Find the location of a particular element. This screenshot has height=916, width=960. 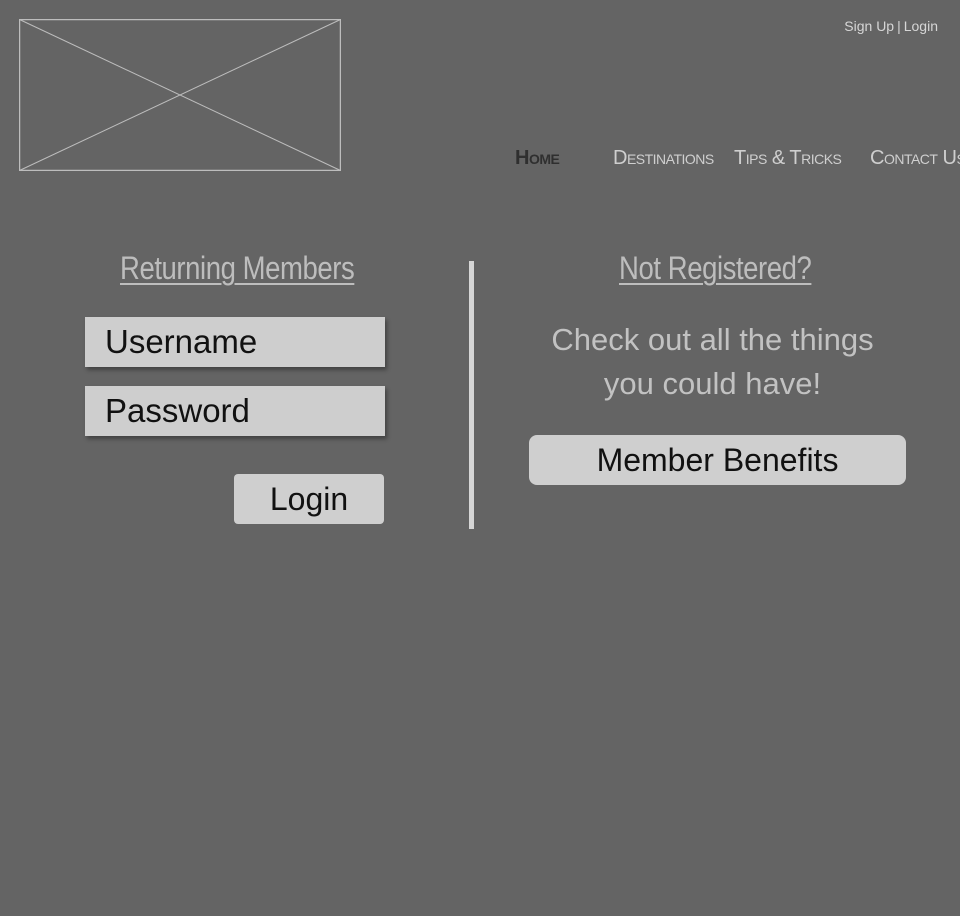

member-benefits-button: Member Benefits is located at coordinates (717, 460).